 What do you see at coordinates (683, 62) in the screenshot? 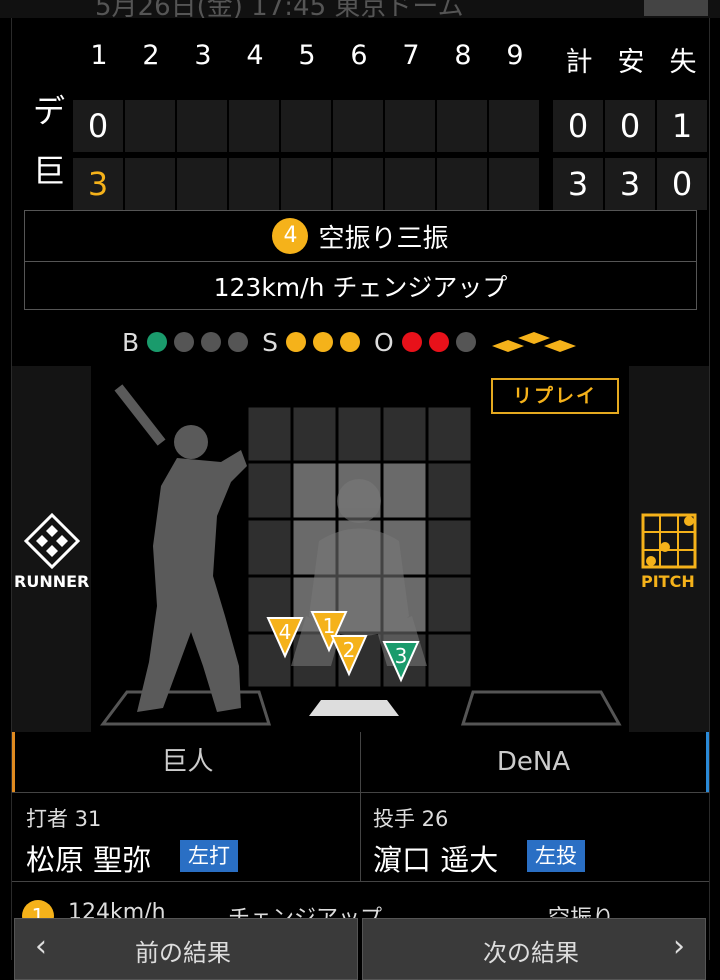
I see `errors-header: 失` at bounding box center [683, 62].